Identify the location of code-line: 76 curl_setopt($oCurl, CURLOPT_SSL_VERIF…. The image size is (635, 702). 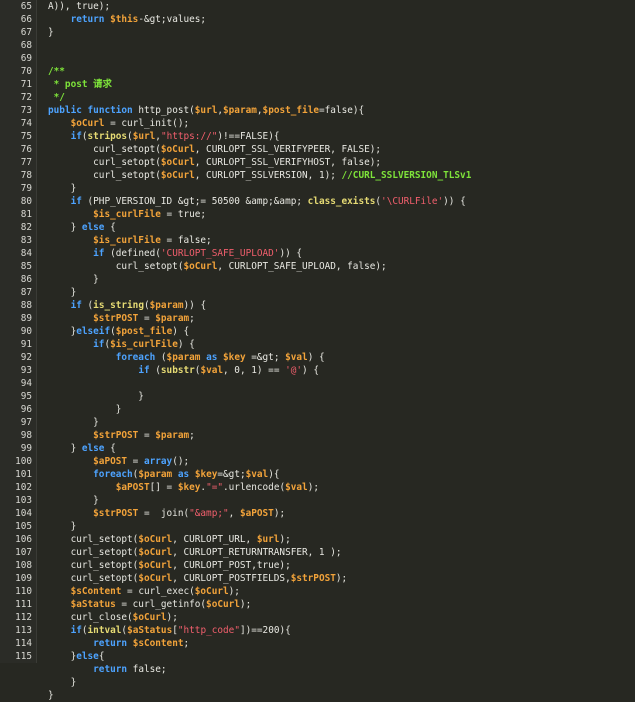
(317, 149).